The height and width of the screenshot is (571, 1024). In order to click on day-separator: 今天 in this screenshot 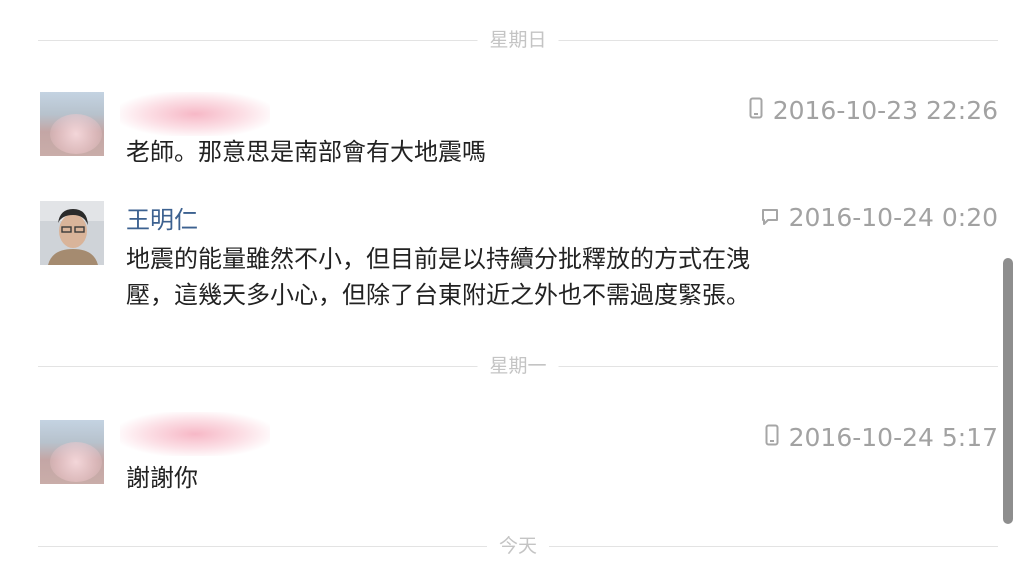, I will do `click(518, 546)`.